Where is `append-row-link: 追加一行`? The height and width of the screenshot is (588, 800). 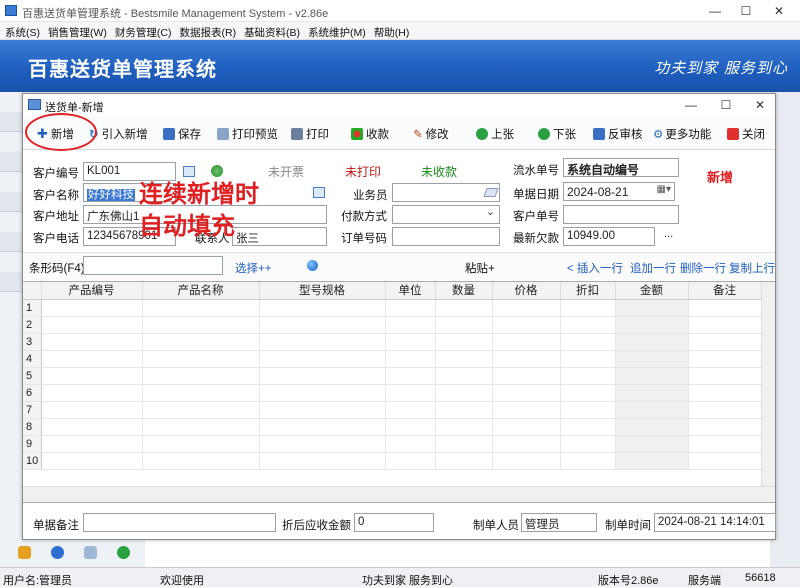
append-row-link: 追加一行 is located at coordinates (653, 268).